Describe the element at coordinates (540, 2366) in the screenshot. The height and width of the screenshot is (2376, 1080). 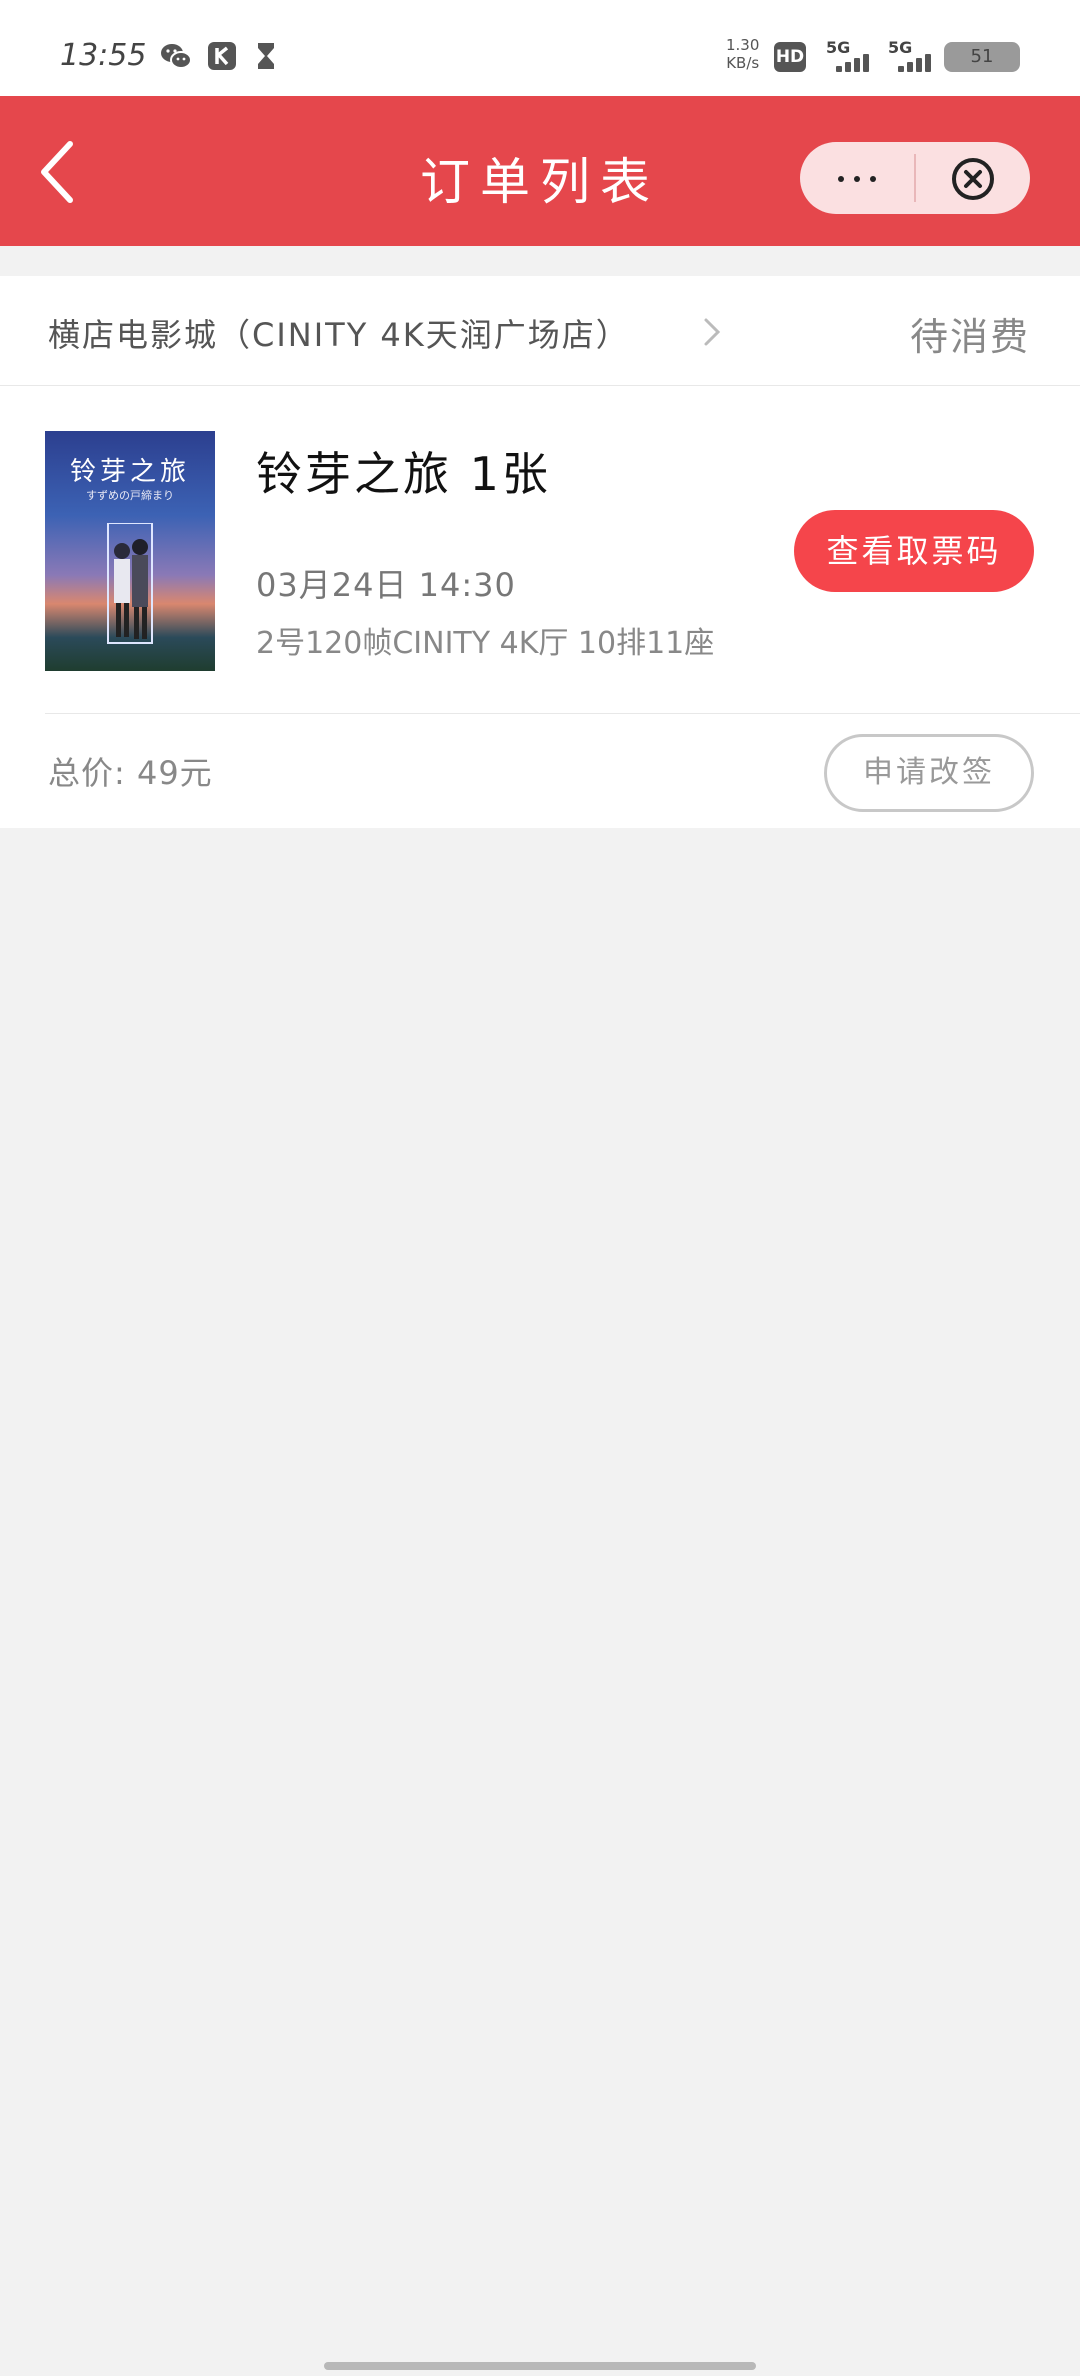
I see `home-indicator` at that location.